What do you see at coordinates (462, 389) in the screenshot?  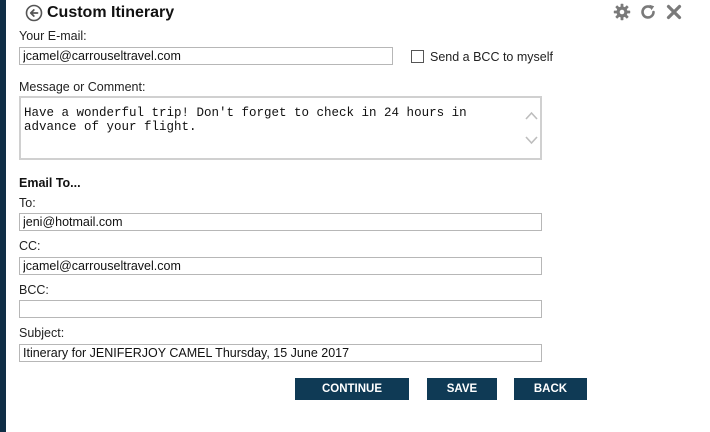 I see `save-button: SAVE` at bounding box center [462, 389].